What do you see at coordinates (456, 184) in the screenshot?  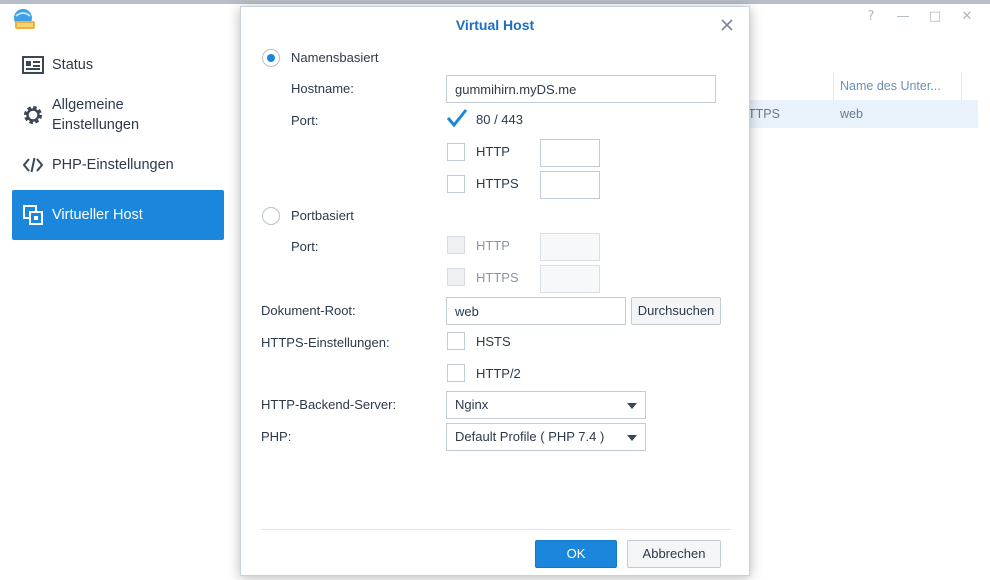 I see `port-https-checkbox` at bounding box center [456, 184].